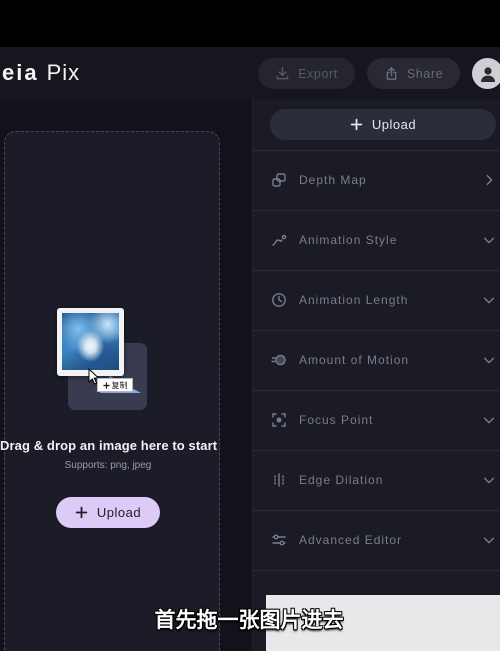 The image size is (500, 651). I want to click on section-depth-map: Depth Map, so click(376, 180).